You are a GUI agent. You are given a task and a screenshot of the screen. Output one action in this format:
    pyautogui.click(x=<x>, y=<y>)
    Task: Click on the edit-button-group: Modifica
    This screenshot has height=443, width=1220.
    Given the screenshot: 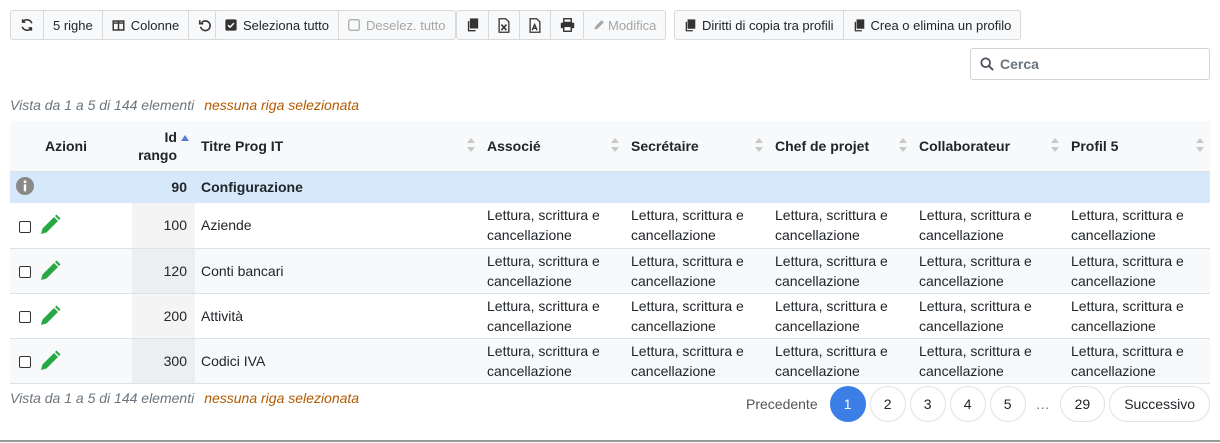 What is the action you would take?
    pyautogui.click(x=625, y=25)
    